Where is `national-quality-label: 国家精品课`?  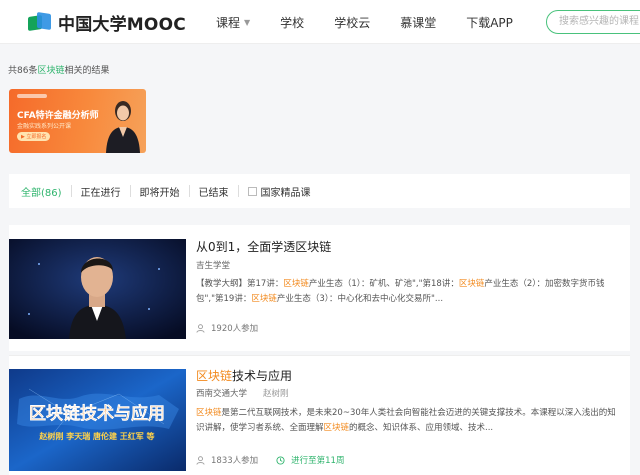
national-quality-label: 国家精品课 is located at coordinates (286, 191).